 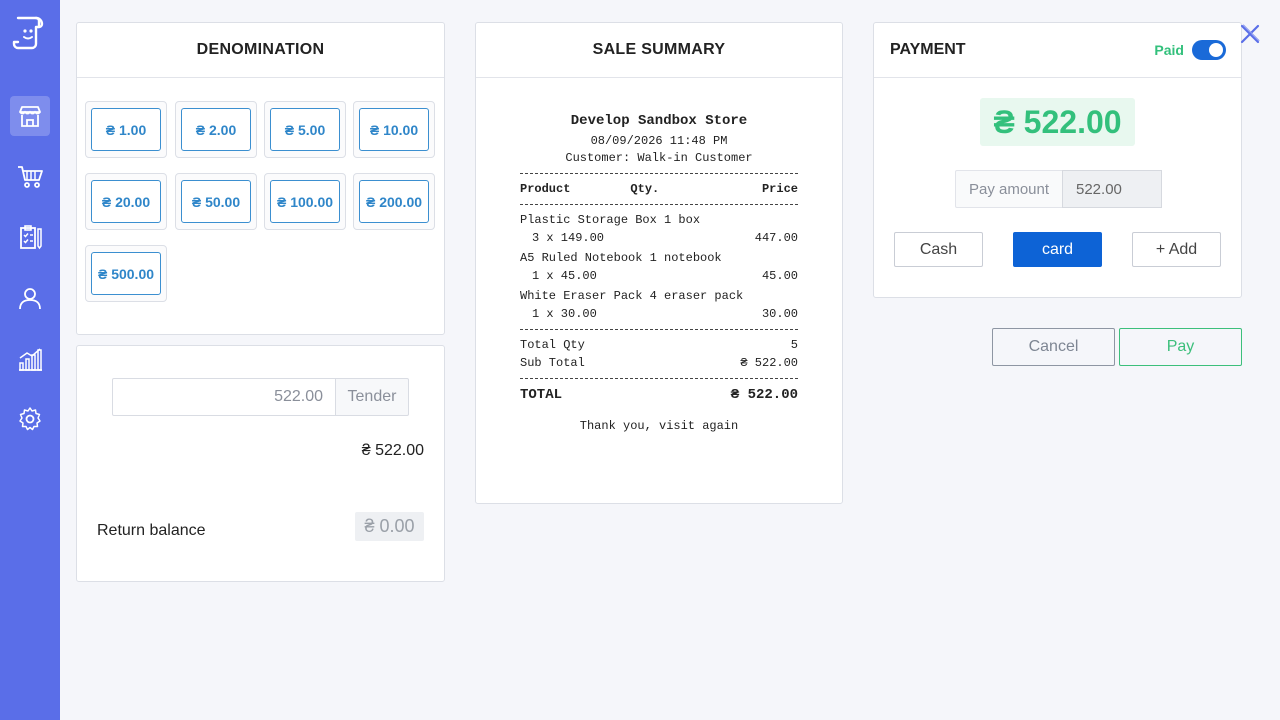 I want to click on receipt-subtotal-label: Sub Total, so click(x=552, y=363).